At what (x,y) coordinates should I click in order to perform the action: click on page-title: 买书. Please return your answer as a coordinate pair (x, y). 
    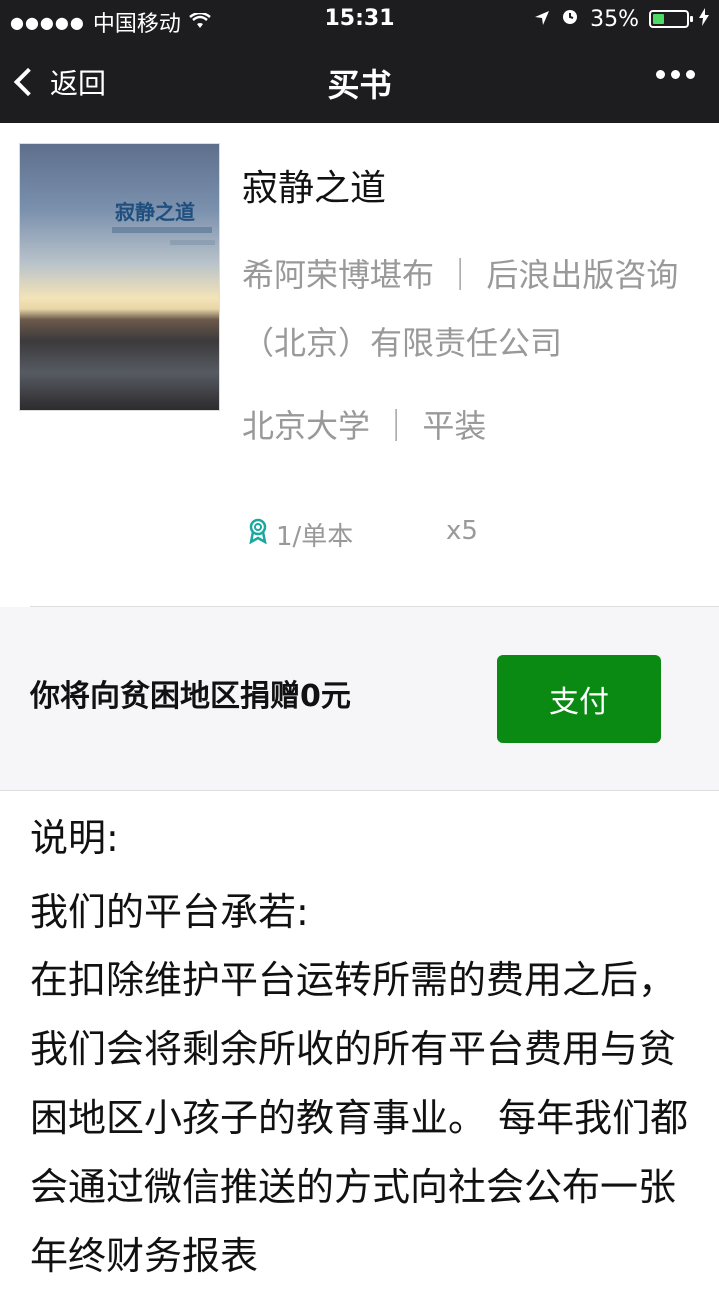
    Looking at the image, I should click on (359, 85).